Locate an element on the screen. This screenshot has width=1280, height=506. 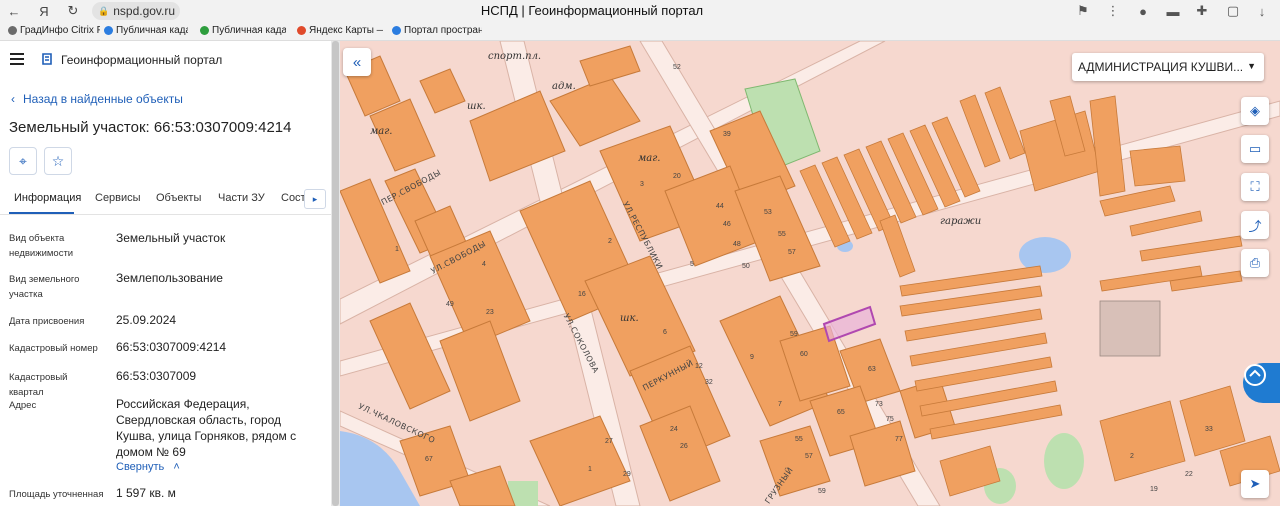
house-number: 32 is located at coordinates (709, 382).